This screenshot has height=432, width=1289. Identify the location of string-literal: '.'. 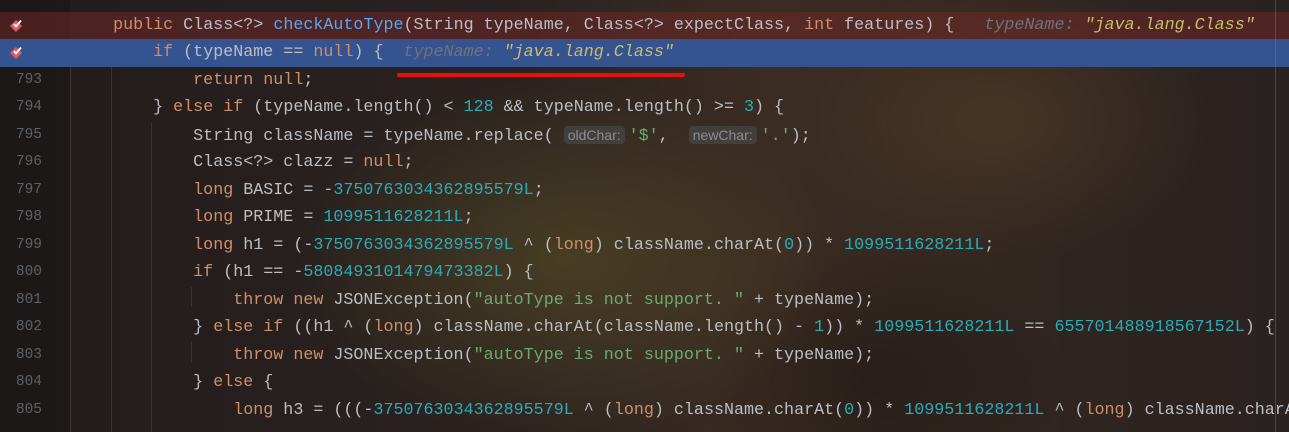
(775, 136).